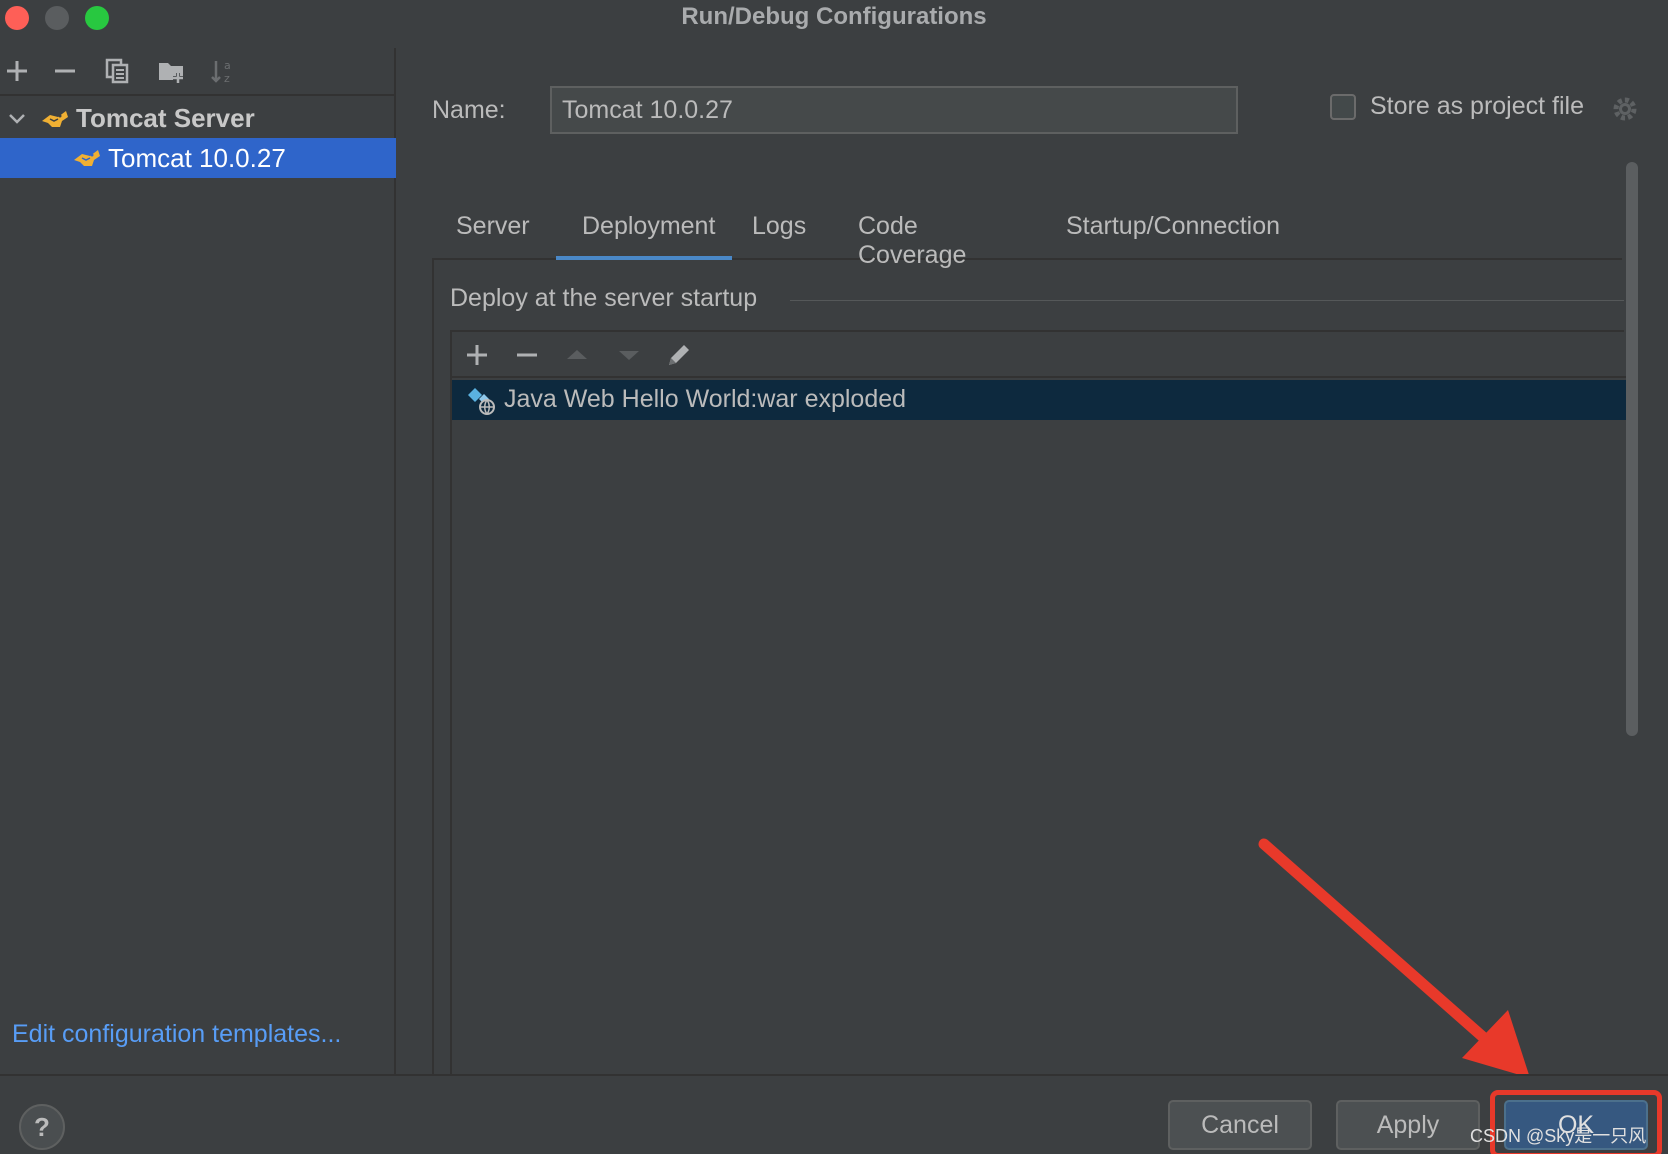 The width and height of the screenshot is (1668, 1154). I want to click on artifact-label: Java Web Hello World:war exploded, so click(705, 399).